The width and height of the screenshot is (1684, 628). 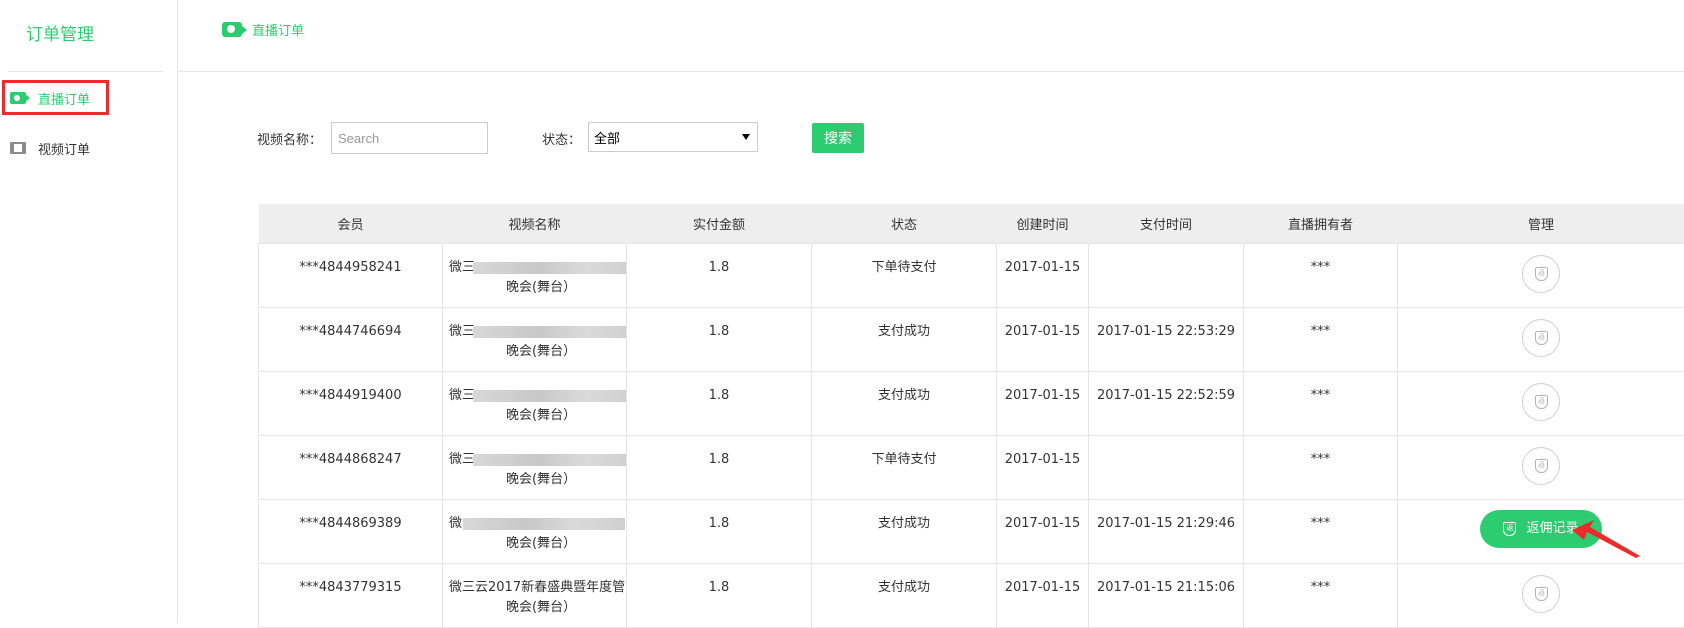 I want to click on status-label: 状态：, so click(x=561, y=138).